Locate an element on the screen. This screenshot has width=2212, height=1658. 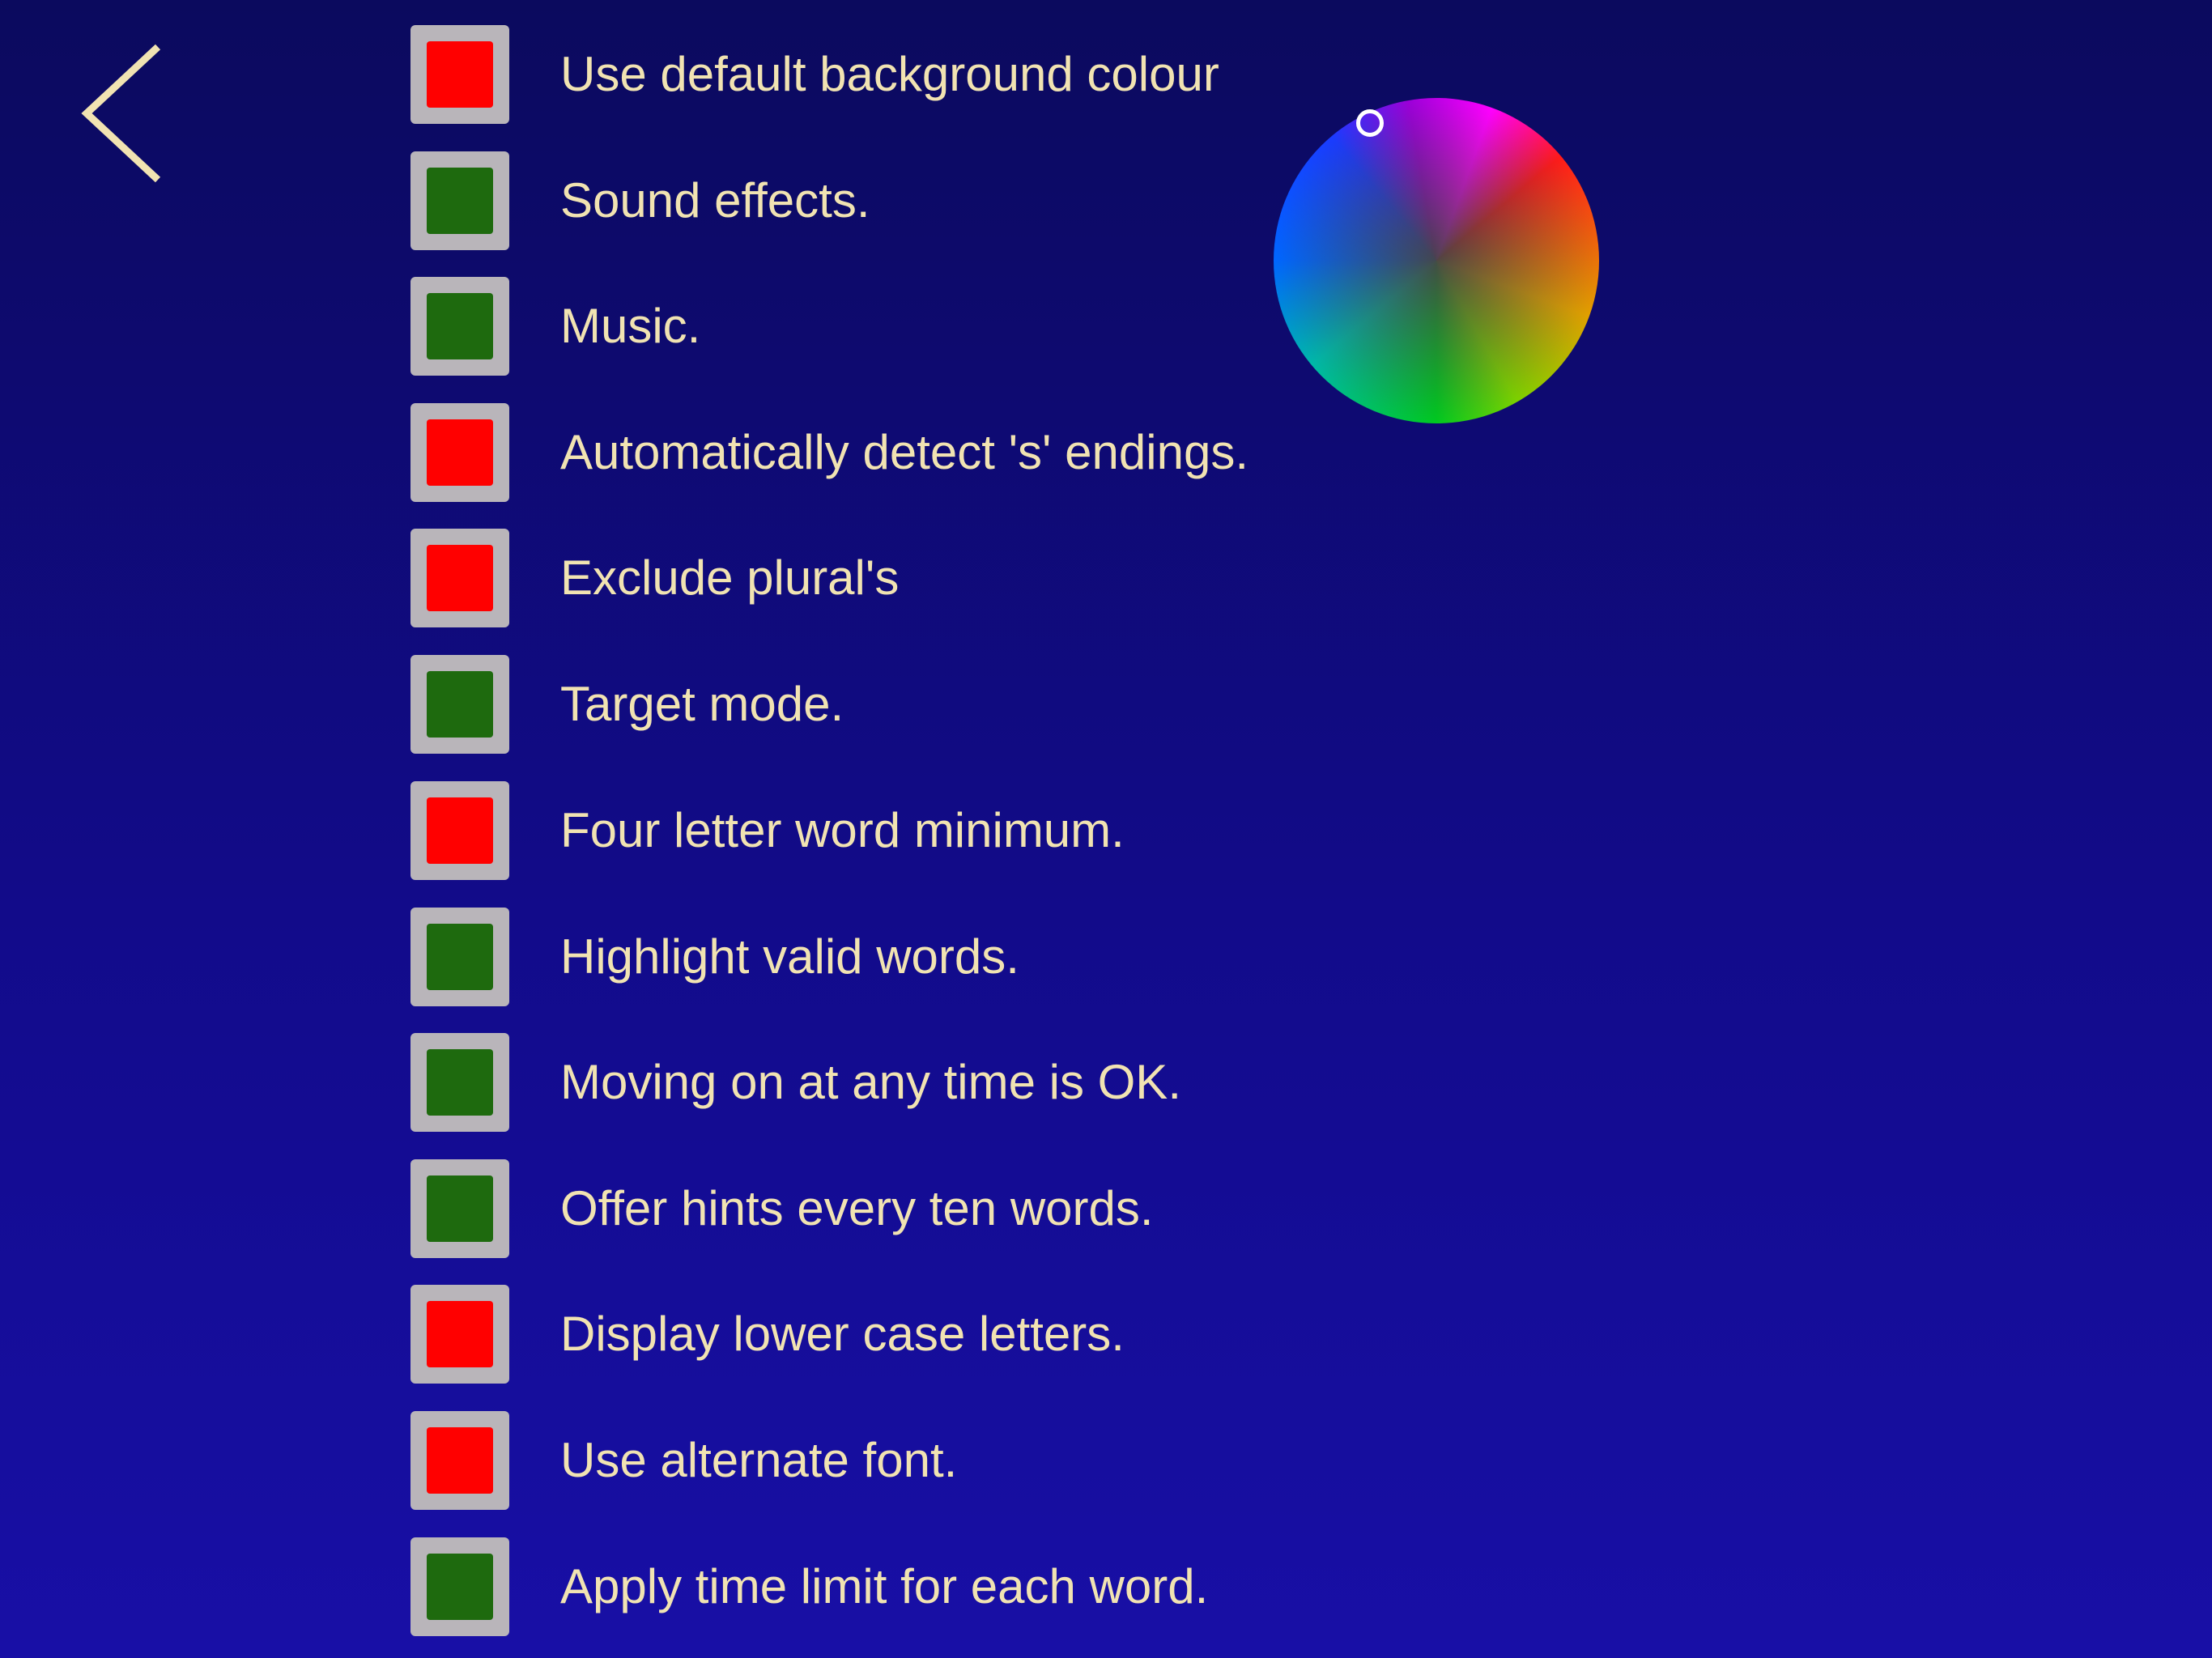
setting-row-moving-on: Moving on at any time is OK. is located at coordinates (795, 1082).